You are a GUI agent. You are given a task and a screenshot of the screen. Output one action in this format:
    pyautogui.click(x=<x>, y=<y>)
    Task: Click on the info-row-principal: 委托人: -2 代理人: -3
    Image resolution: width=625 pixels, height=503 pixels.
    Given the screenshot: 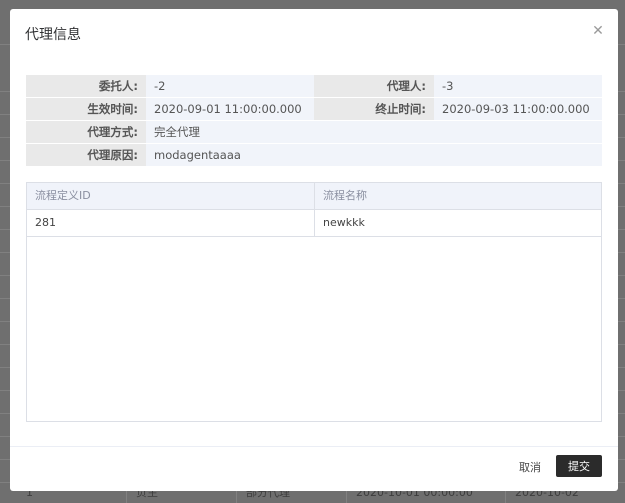 What is the action you would take?
    pyautogui.click(x=314, y=86)
    